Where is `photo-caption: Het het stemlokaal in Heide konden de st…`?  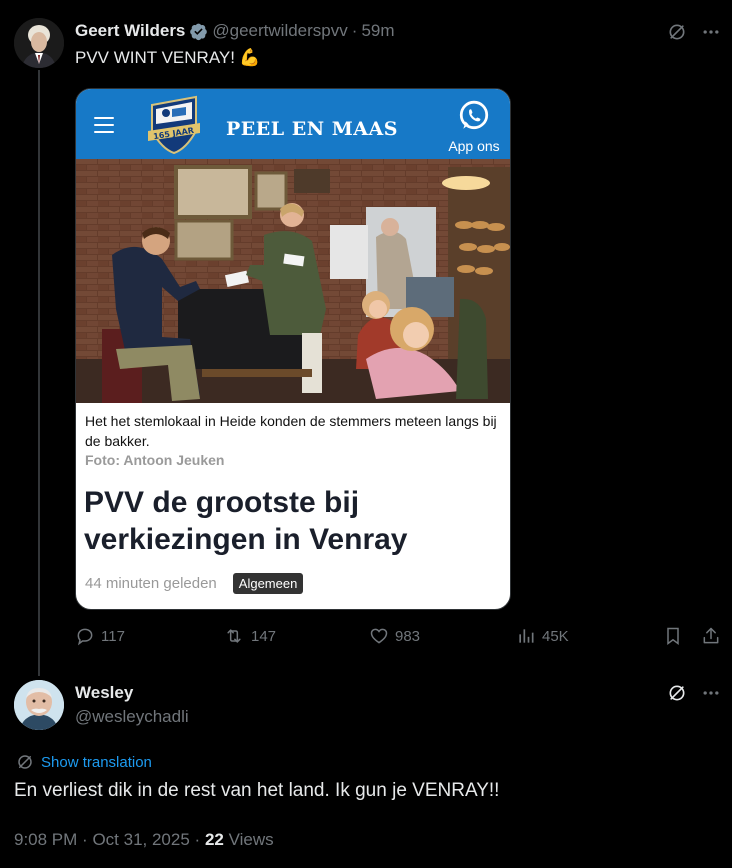
photo-caption: Het het stemlokaal in Heide konden de st… is located at coordinates (291, 431).